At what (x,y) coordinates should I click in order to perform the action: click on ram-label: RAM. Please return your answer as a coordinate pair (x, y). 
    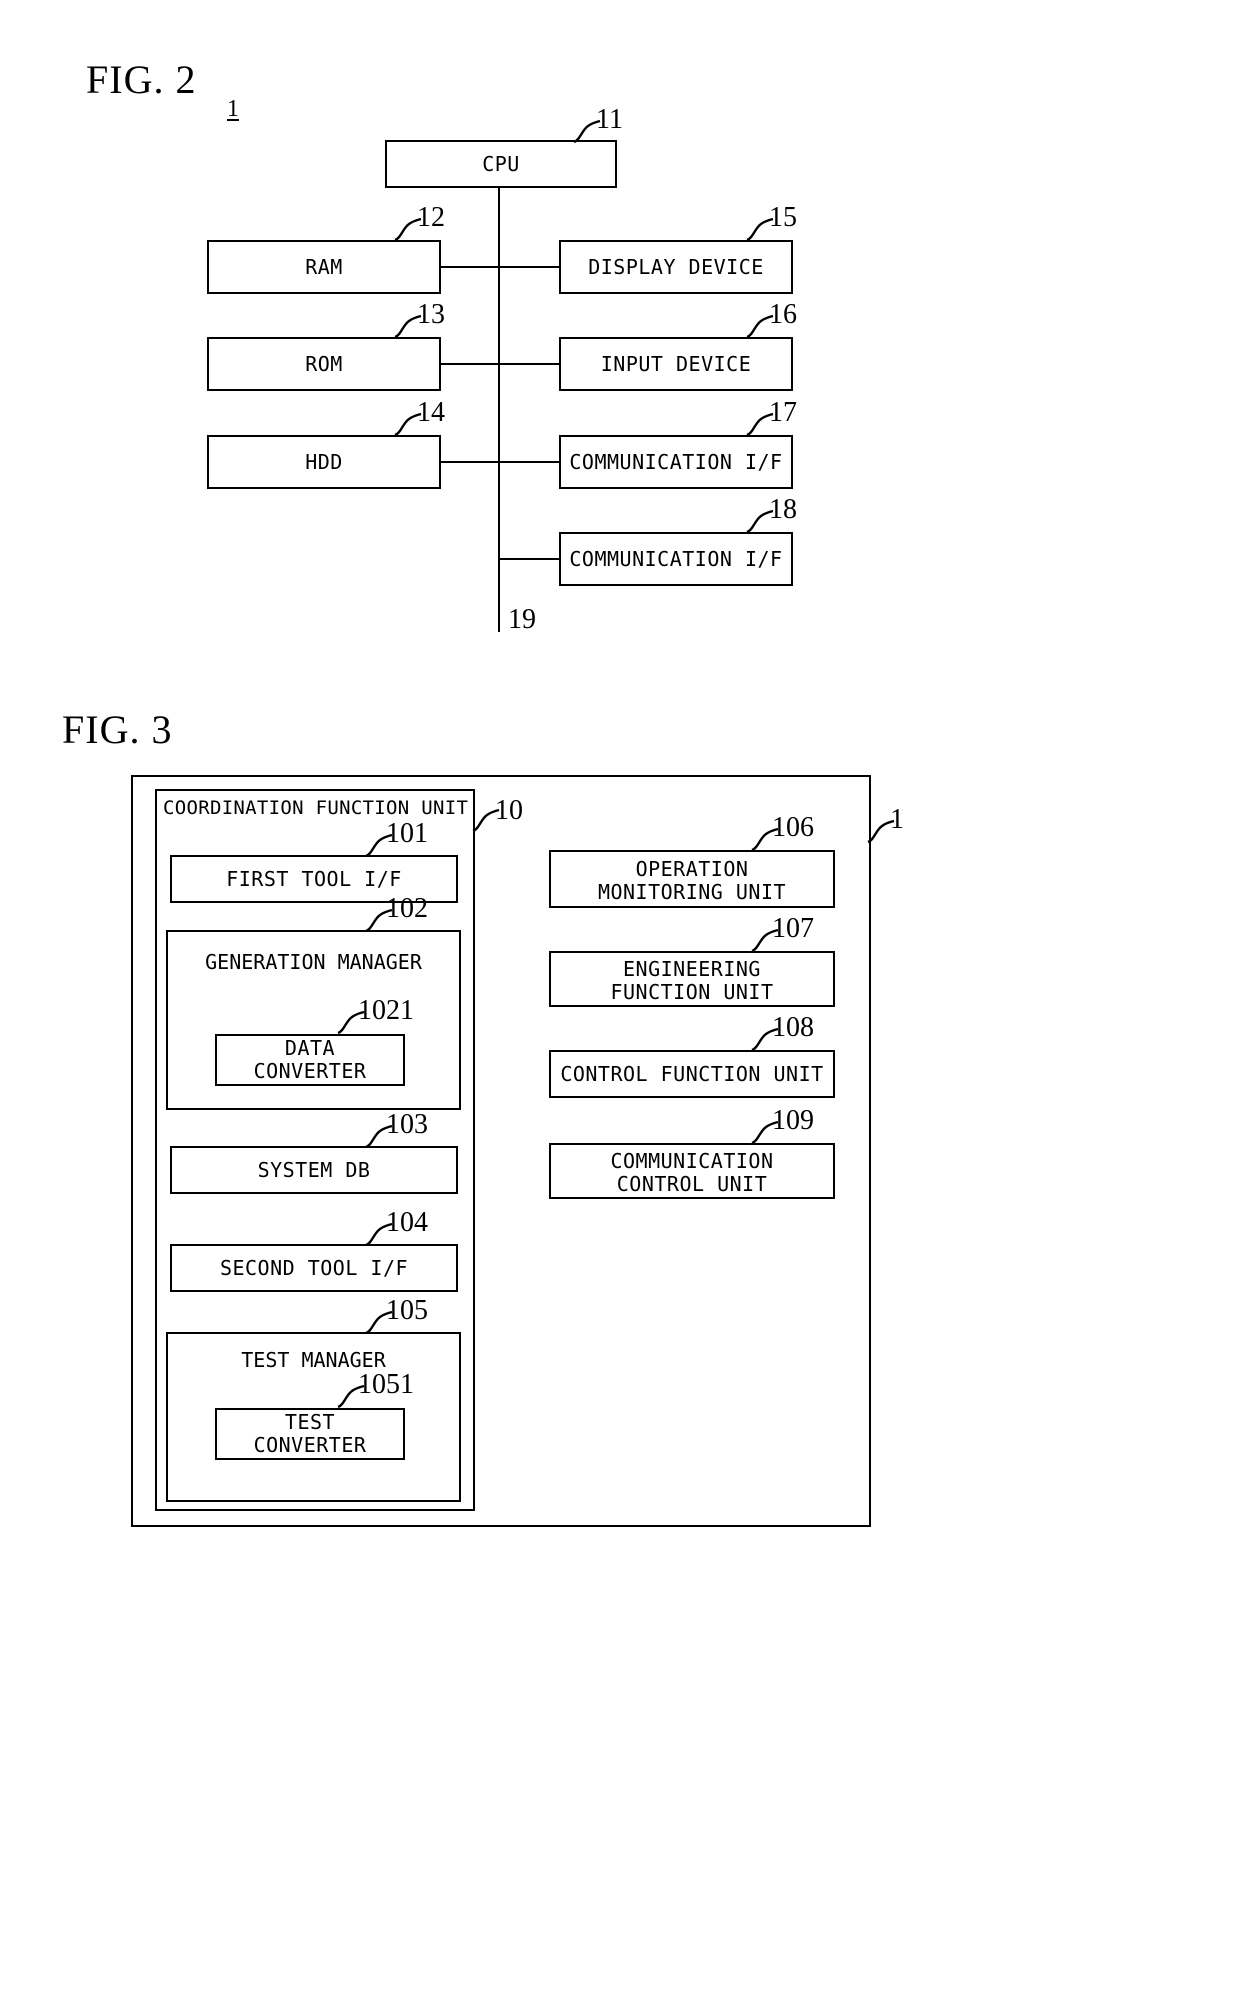
    Looking at the image, I should click on (324, 266).